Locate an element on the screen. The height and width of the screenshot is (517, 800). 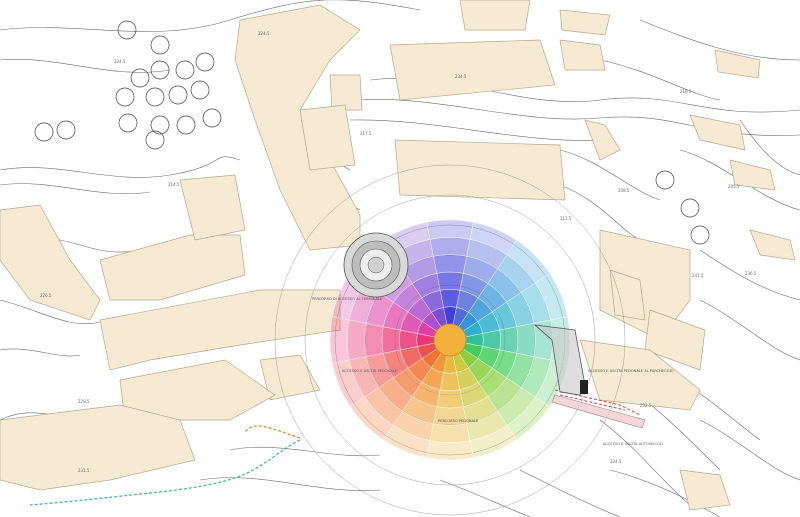
elevation-label: 208.5 is located at coordinates (624, 190).